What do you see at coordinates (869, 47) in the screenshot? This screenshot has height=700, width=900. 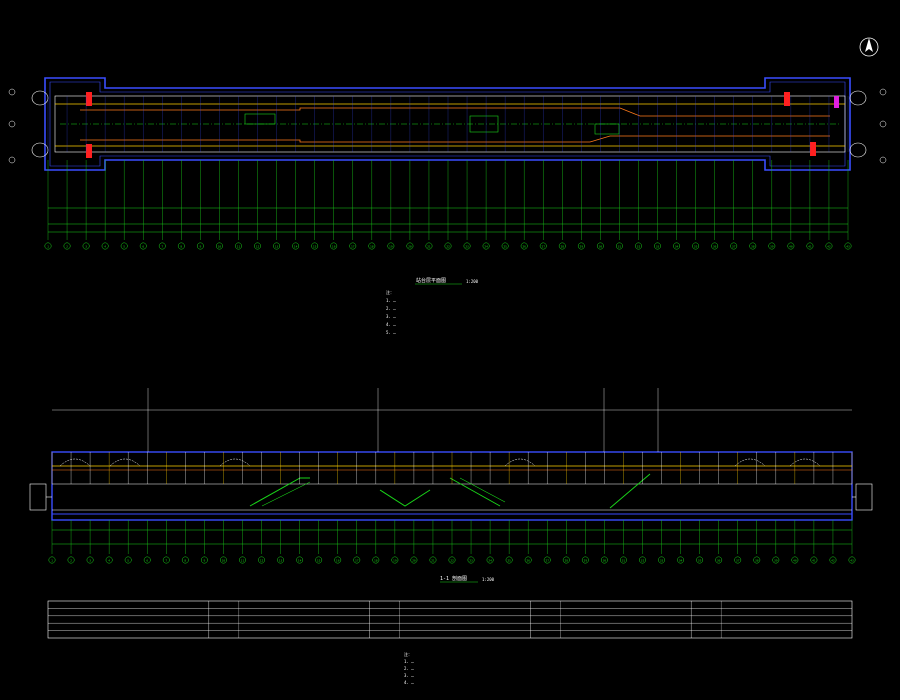 I see `north-arrow-icon` at bounding box center [869, 47].